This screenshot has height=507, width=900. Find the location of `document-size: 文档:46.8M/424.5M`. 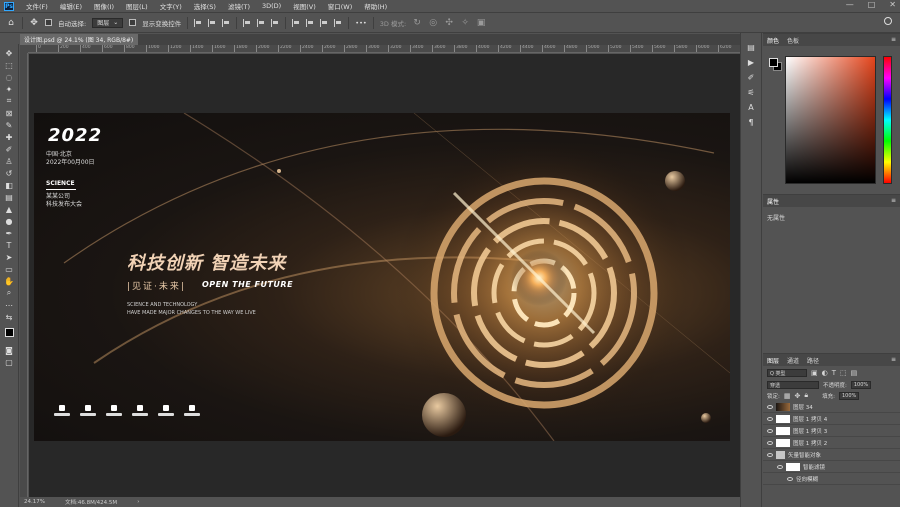

document-size: 文档:46.8M/424.5M is located at coordinates (91, 502).